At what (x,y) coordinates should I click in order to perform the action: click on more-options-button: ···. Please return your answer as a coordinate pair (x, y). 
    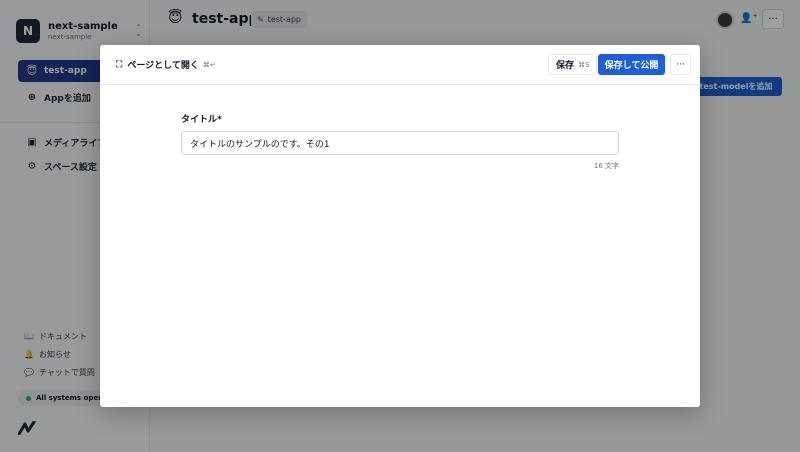
    Looking at the image, I should click on (680, 64).